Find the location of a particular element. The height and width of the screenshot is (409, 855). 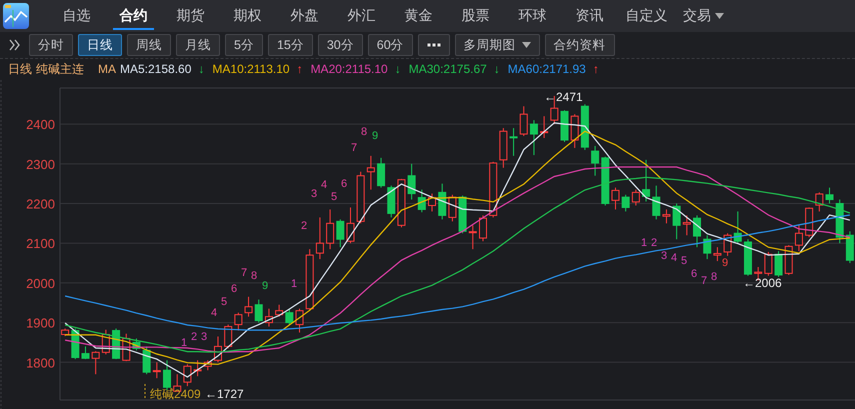

axis-label: 2400 is located at coordinates (40, 124).